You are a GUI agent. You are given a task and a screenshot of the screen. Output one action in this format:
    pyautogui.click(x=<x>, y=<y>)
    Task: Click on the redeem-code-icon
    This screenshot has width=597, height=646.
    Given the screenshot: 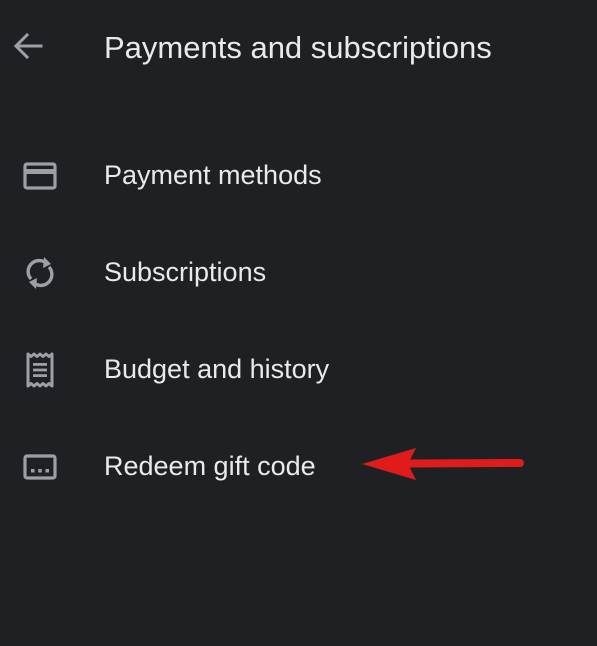 What is the action you would take?
    pyautogui.click(x=40, y=467)
    